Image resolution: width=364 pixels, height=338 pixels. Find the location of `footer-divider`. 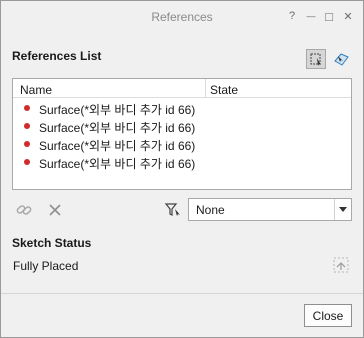

footer-divider is located at coordinates (182, 293).